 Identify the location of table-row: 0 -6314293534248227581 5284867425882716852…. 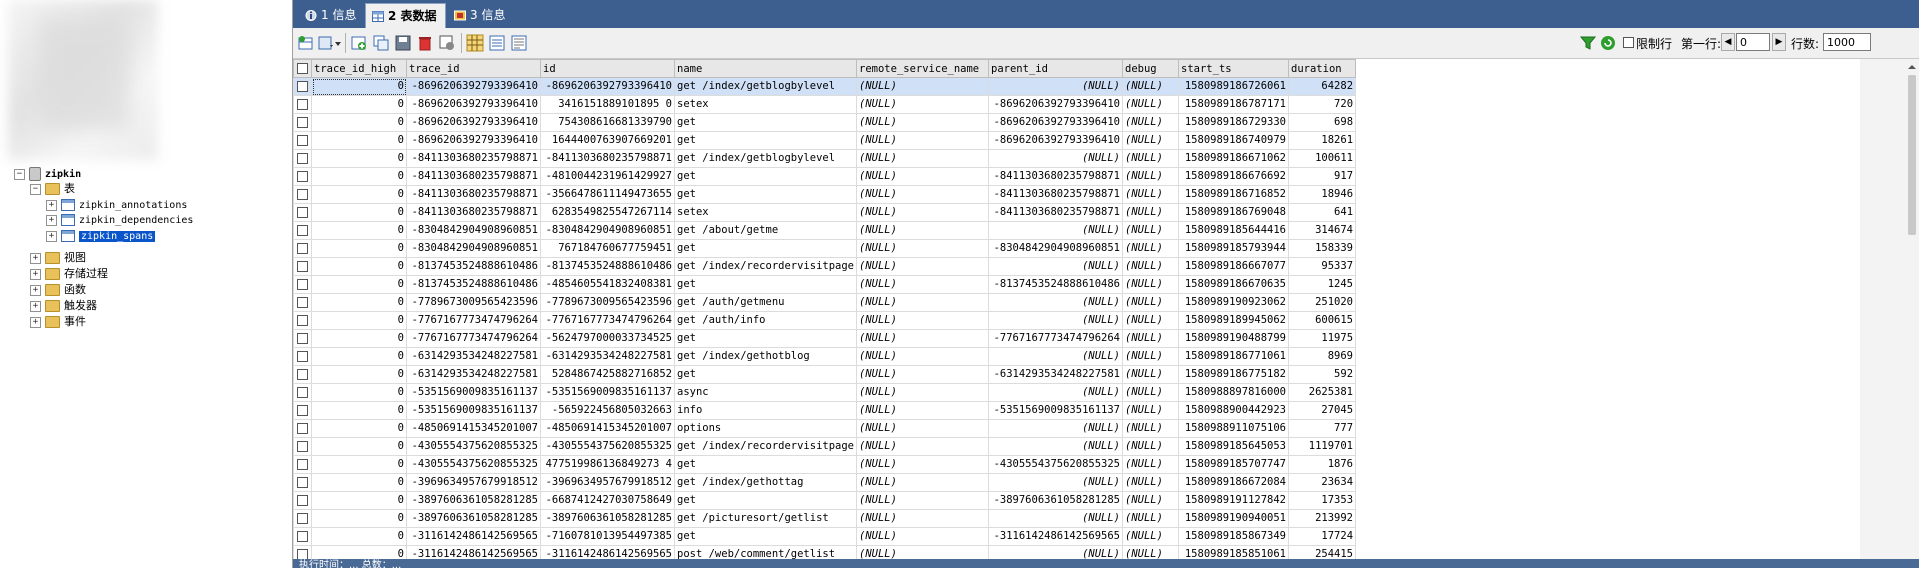
(825, 374).